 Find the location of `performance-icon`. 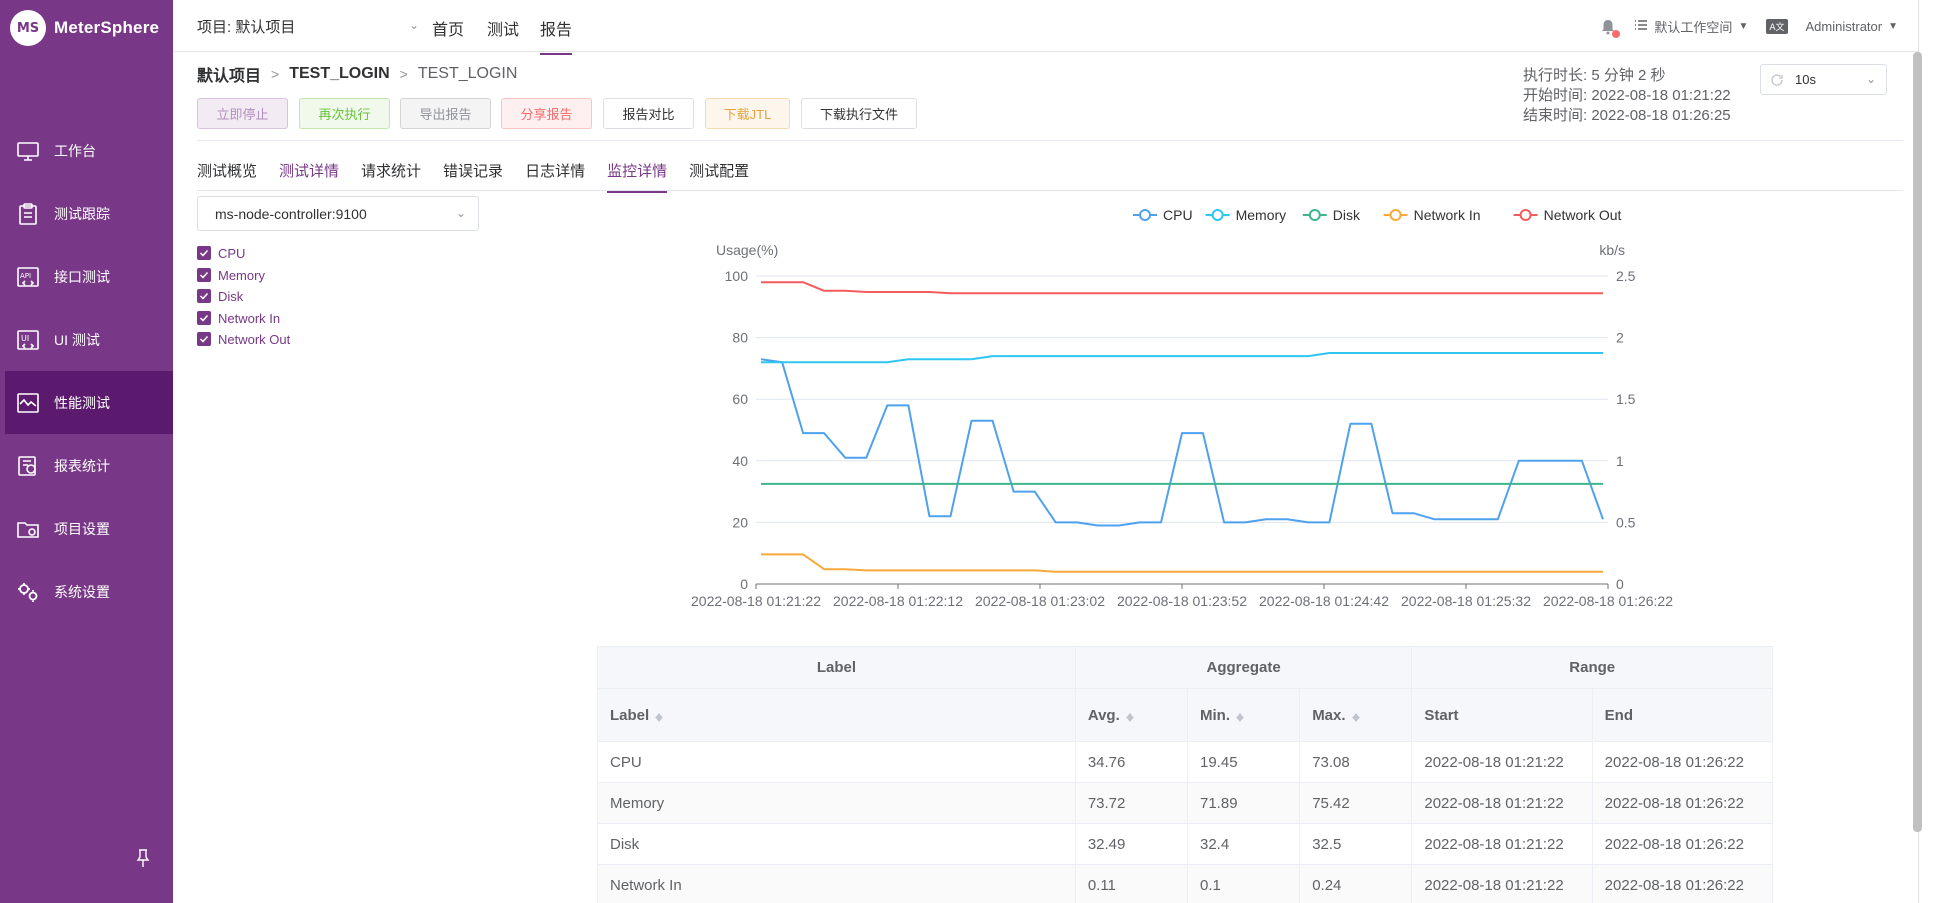

performance-icon is located at coordinates (28, 403).